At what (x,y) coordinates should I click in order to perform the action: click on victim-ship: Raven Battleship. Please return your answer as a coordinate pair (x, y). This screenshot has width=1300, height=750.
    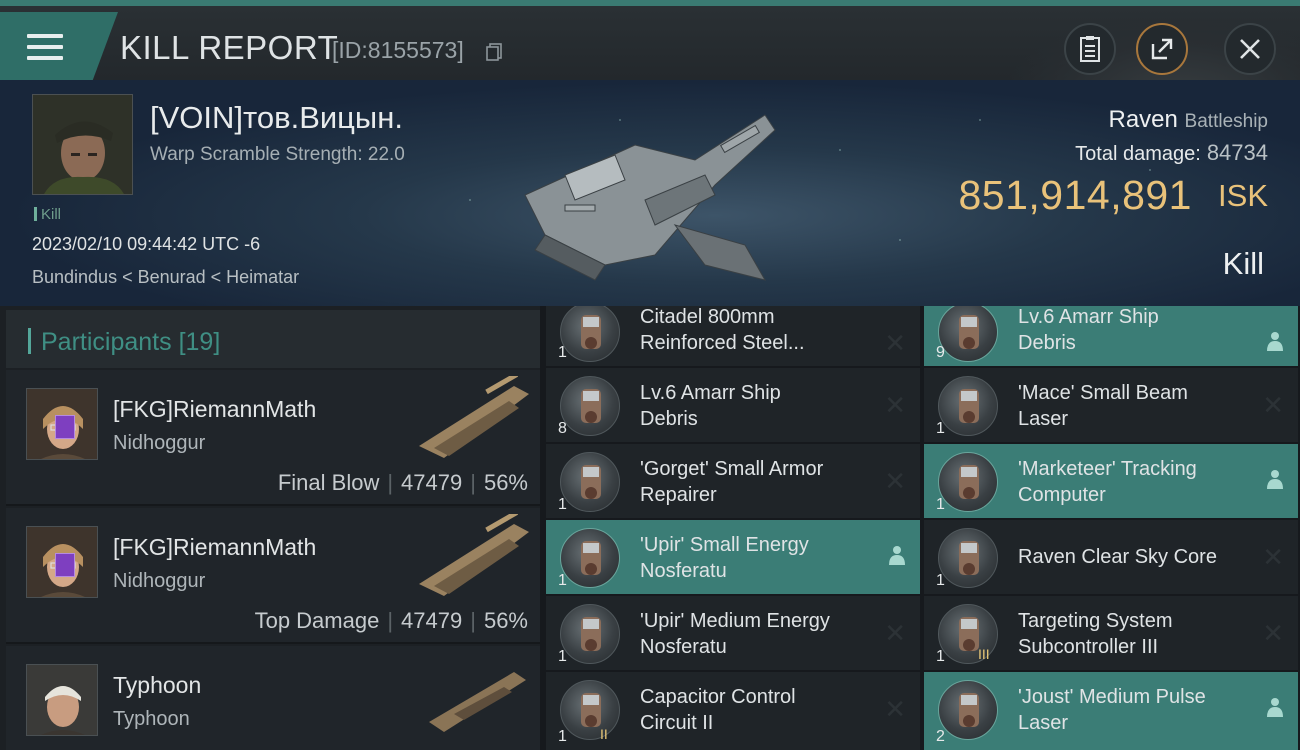
    Looking at the image, I should click on (1189, 120).